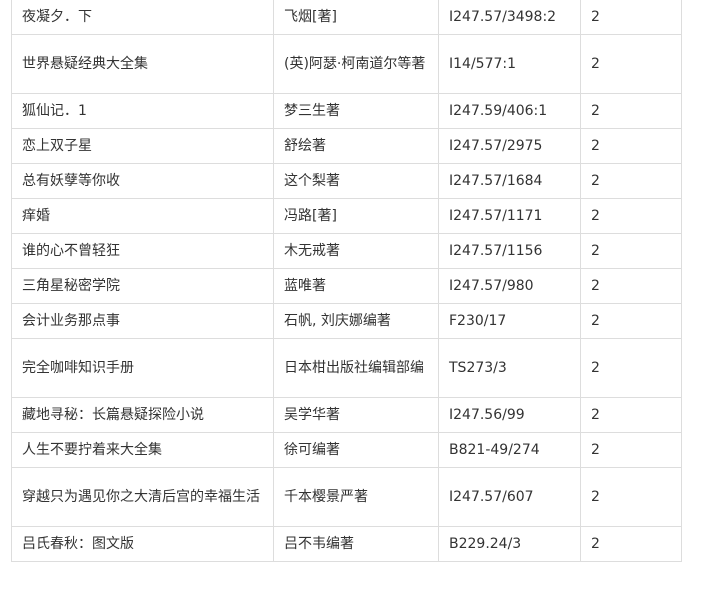 This screenshot has height=615, width=712. I want to click on book-author-cell: 吴学华著, so click(356, 415).